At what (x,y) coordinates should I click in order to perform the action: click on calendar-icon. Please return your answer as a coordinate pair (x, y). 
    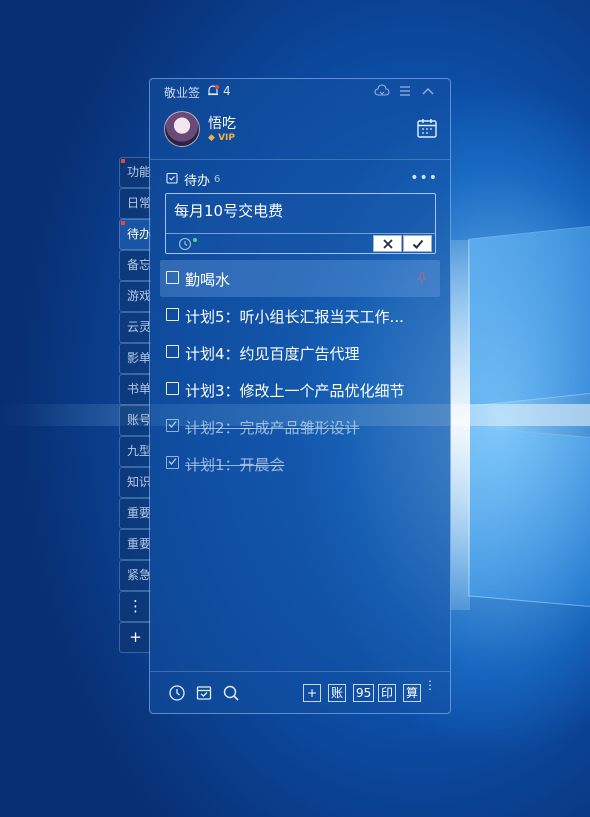
    Looking at the image, I should click on (427, 128).